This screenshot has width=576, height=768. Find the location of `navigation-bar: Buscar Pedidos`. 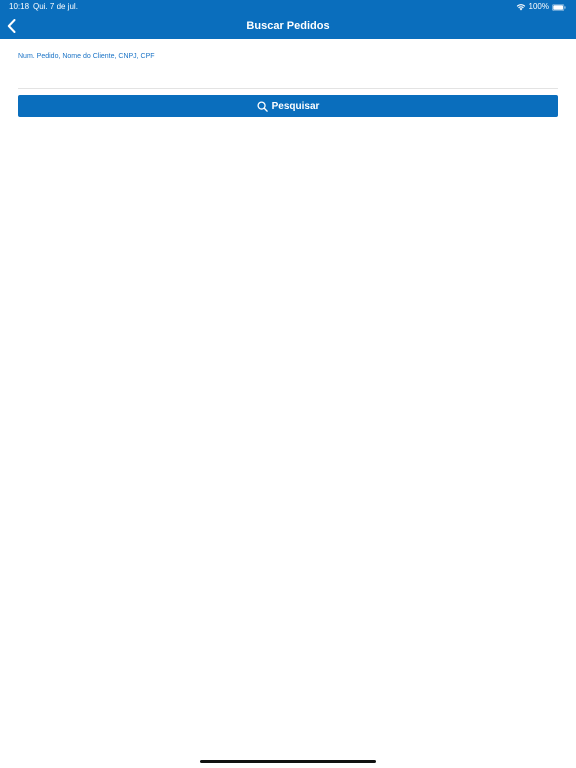

navigation-bar: Buscar Pedidos is located at coordinates (288, 26).